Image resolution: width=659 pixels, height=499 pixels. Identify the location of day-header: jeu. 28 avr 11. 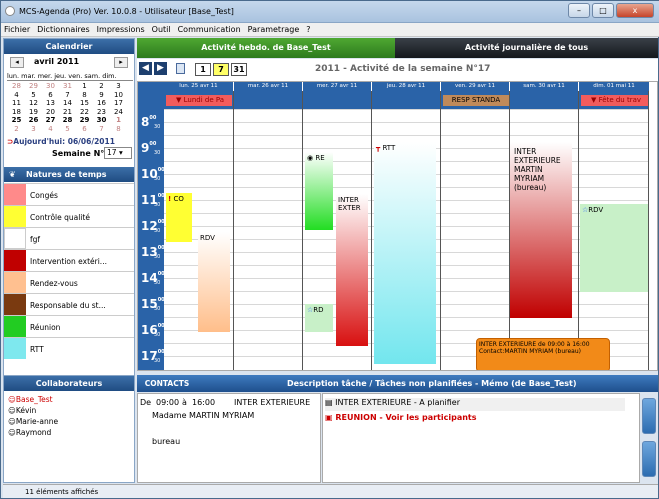
(406, 86).